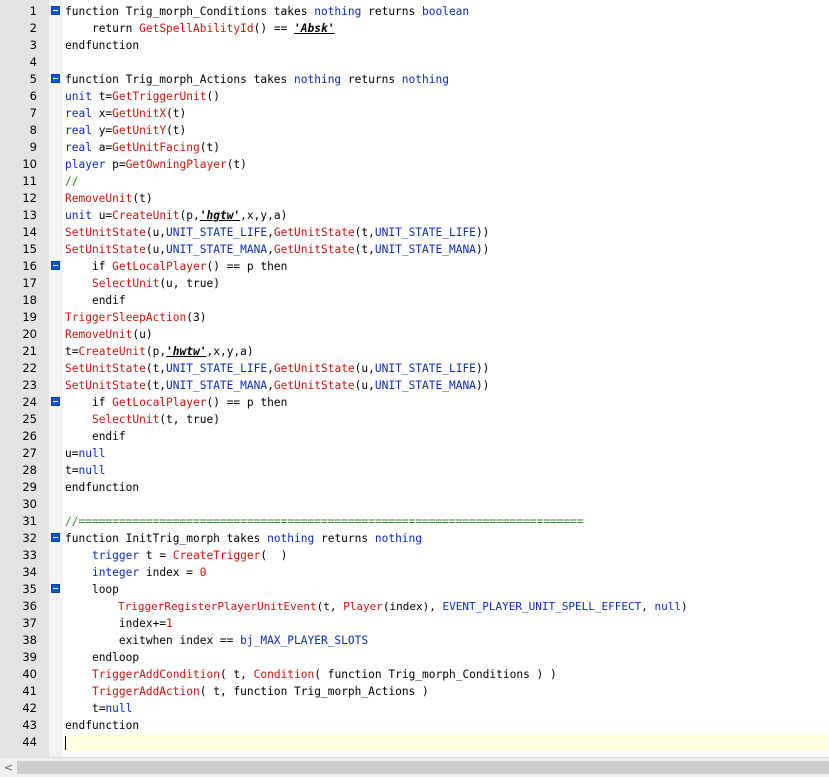 This screenshot has height=777, width=829. Describe the element at coordinates (159, 351) in the screenshot. I see `code-text: t=CreateUnit(p,'hwtw',x,y,a)` at that location.